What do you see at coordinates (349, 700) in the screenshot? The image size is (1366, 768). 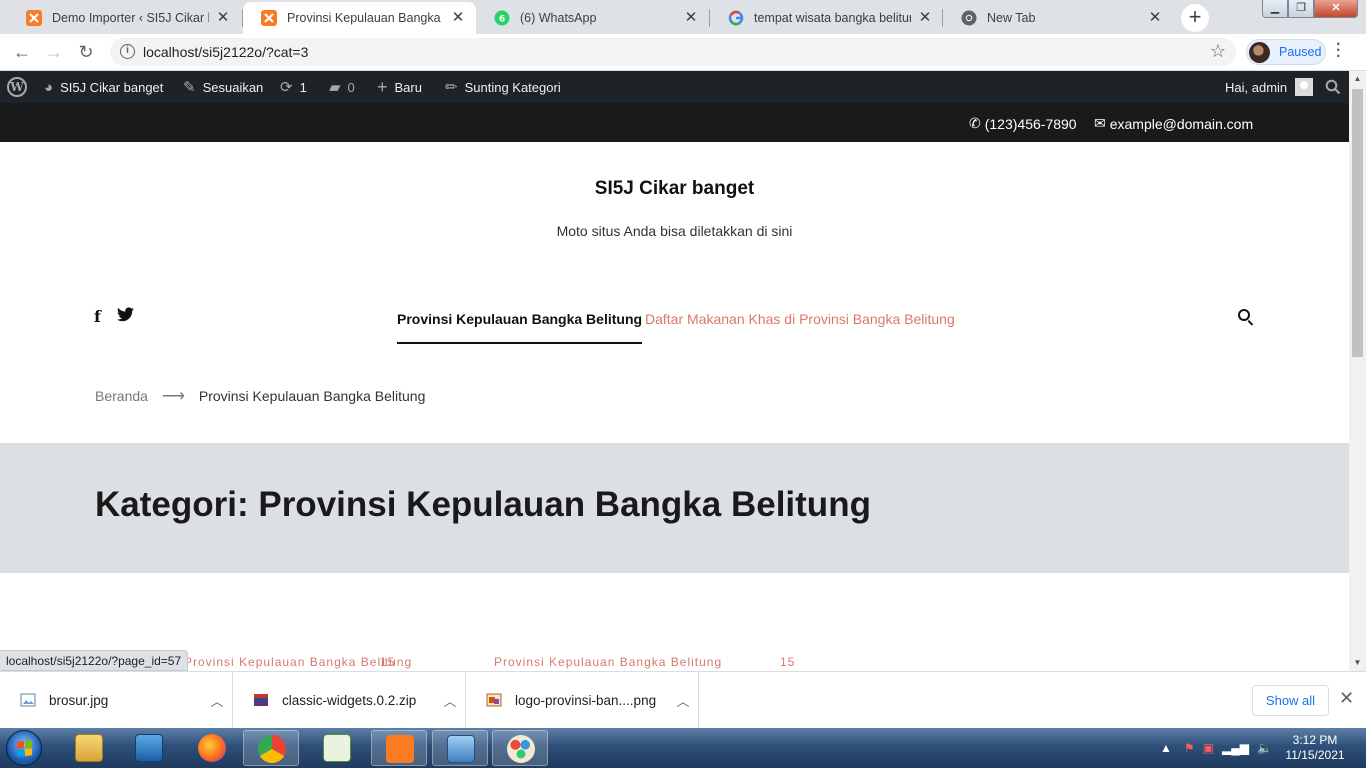 I see `download-item: classic-widgets.0.2.zip ︿` at bounding box center [349, 700].